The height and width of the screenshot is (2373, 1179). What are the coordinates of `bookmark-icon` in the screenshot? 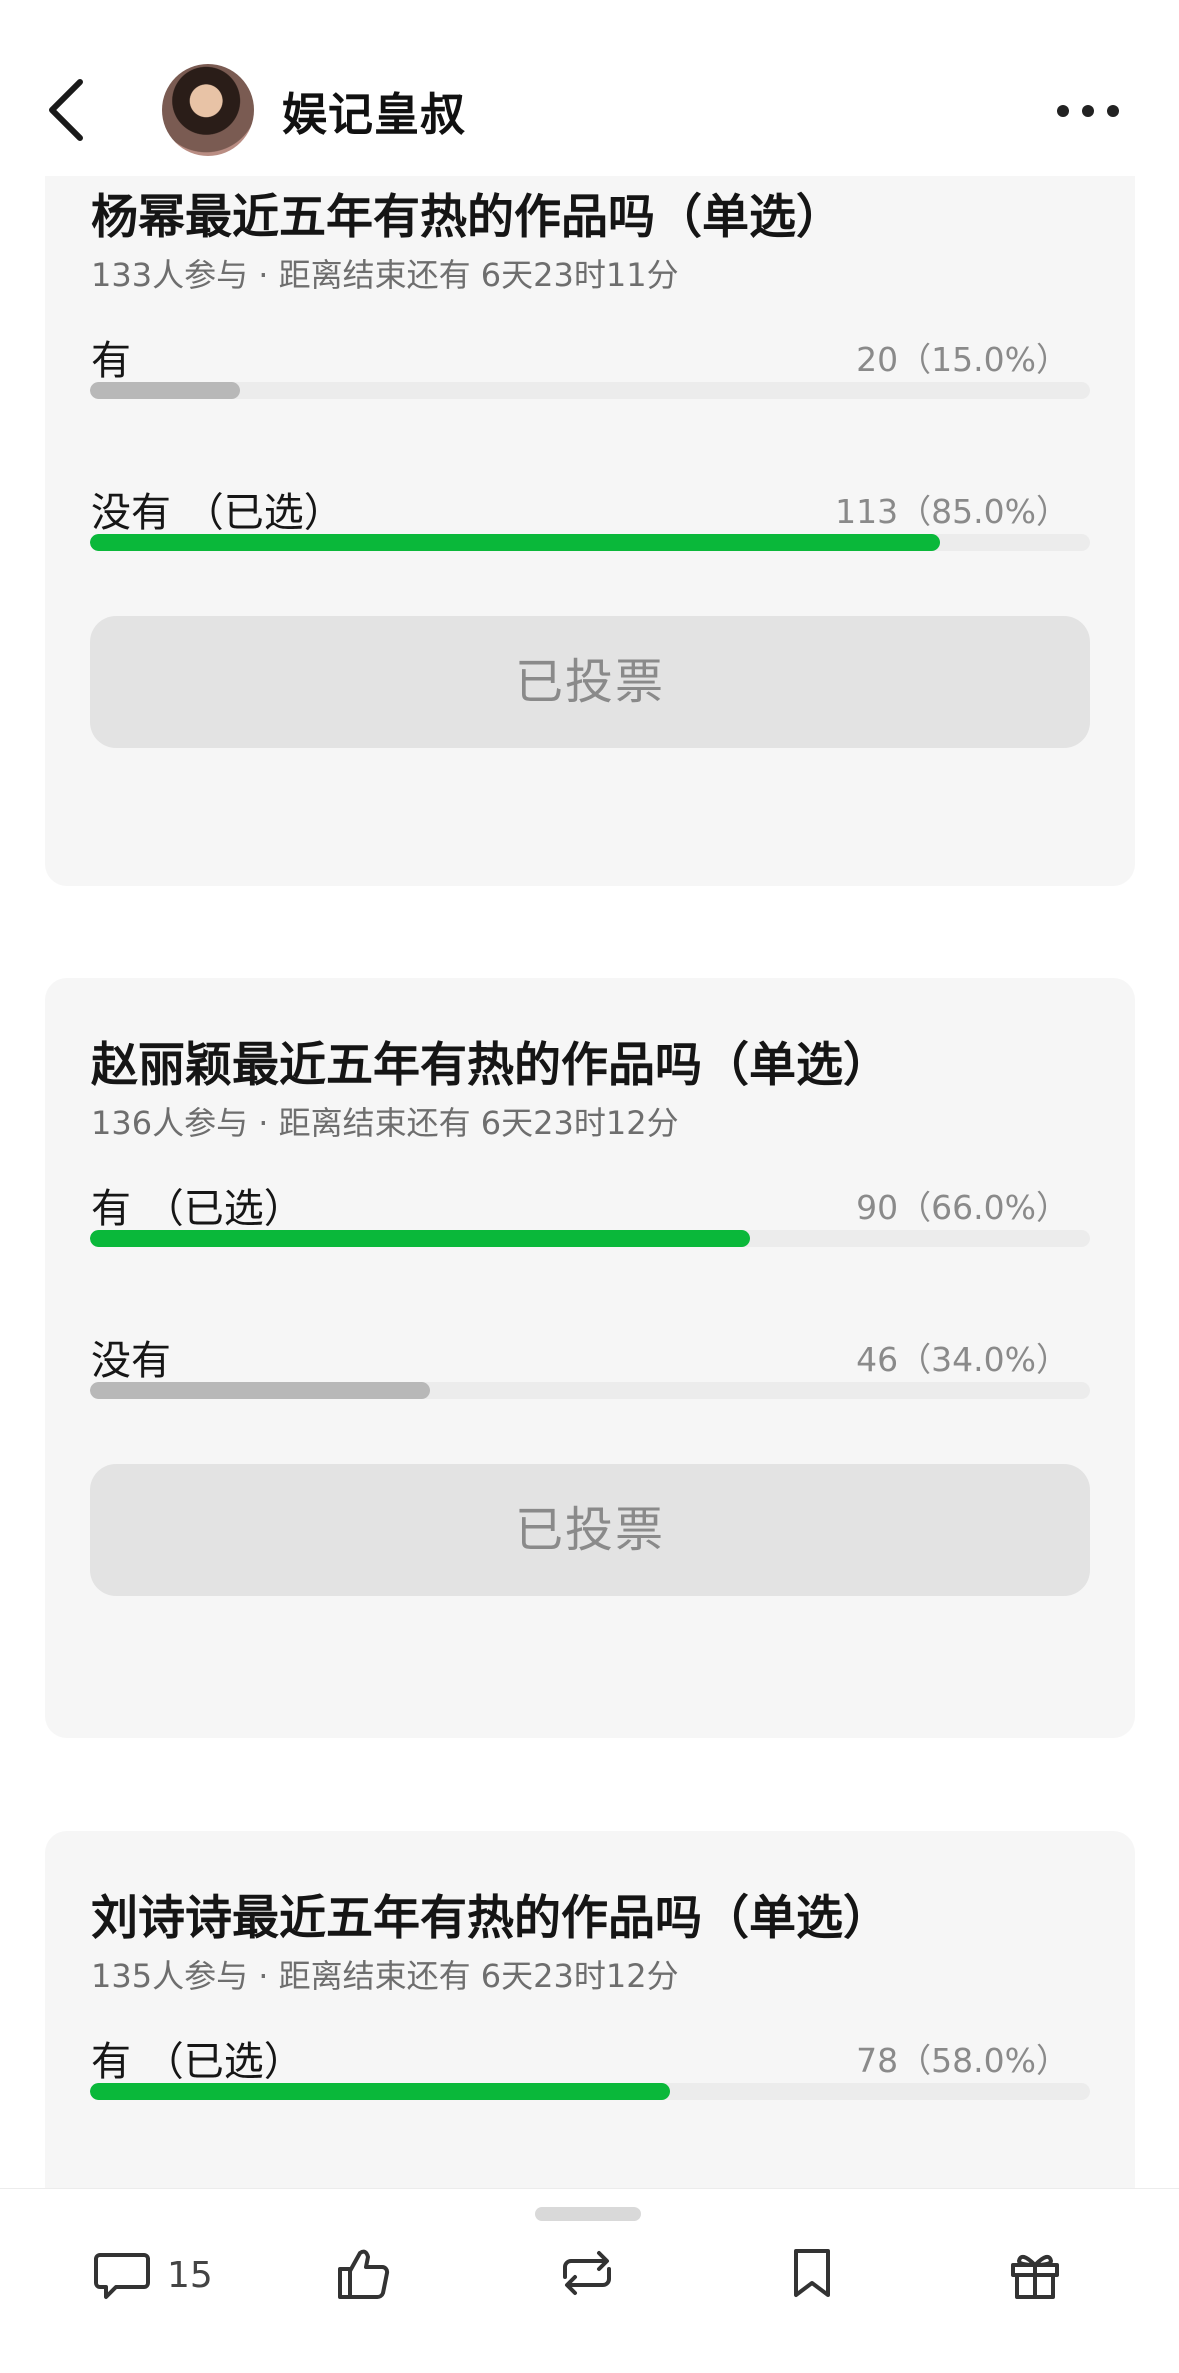 It's located at (812, 2273).